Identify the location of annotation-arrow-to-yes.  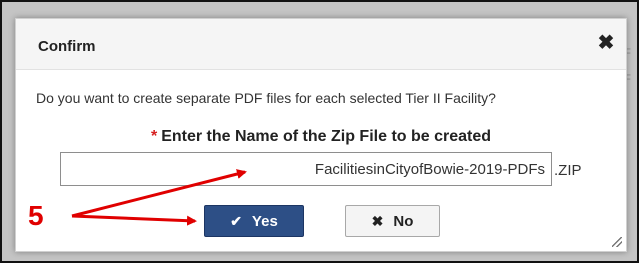
(134, 220).